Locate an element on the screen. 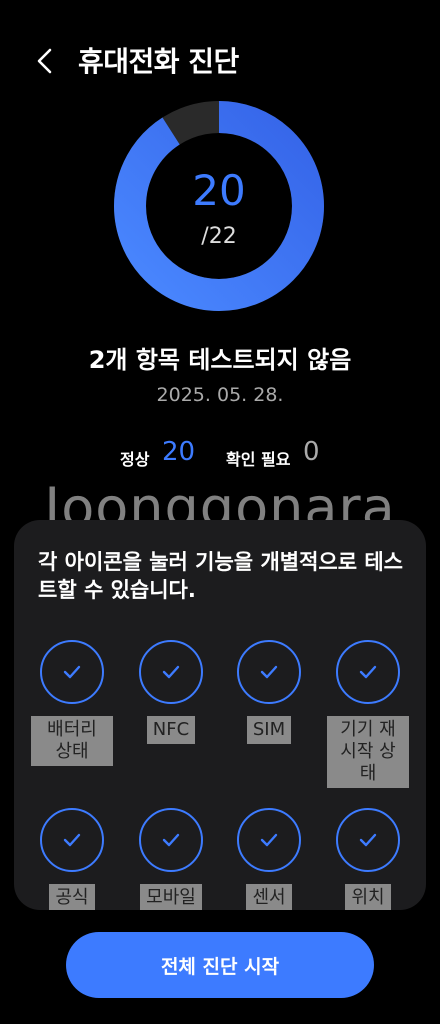 The image size is (440, 1024). start-full-diagnosis-button: 전체 진단 시작 is located at coordinates (220, 965).